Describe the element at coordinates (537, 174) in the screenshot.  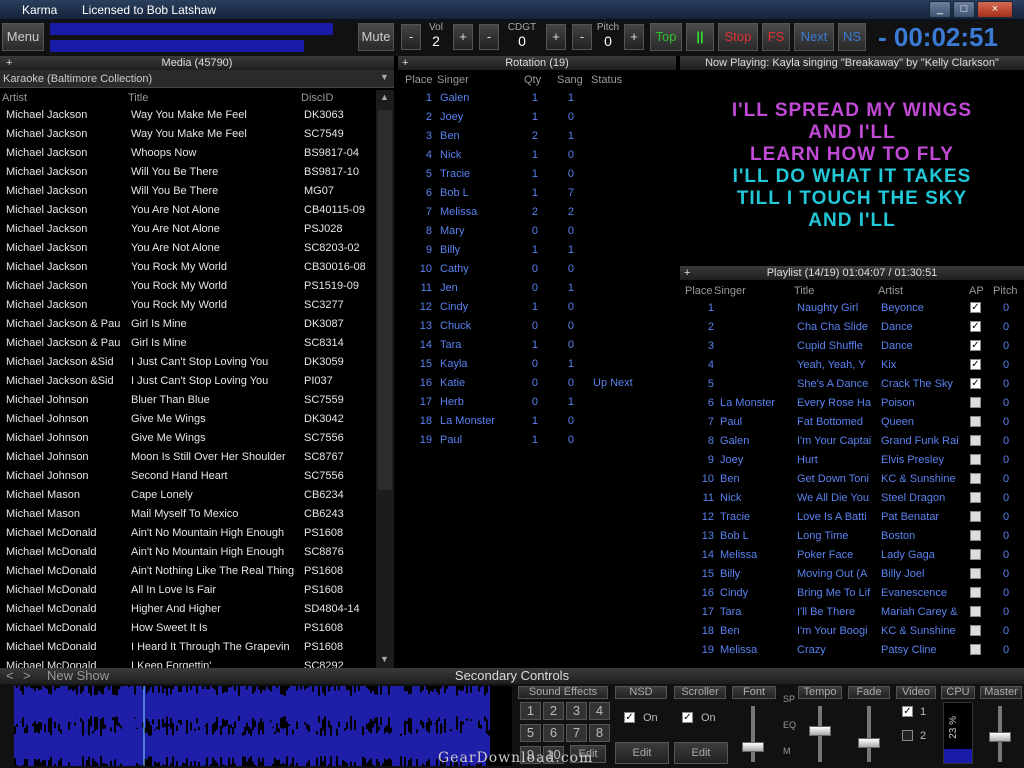
I see `rotation-row: 5 Tracie 1 0` at that location.